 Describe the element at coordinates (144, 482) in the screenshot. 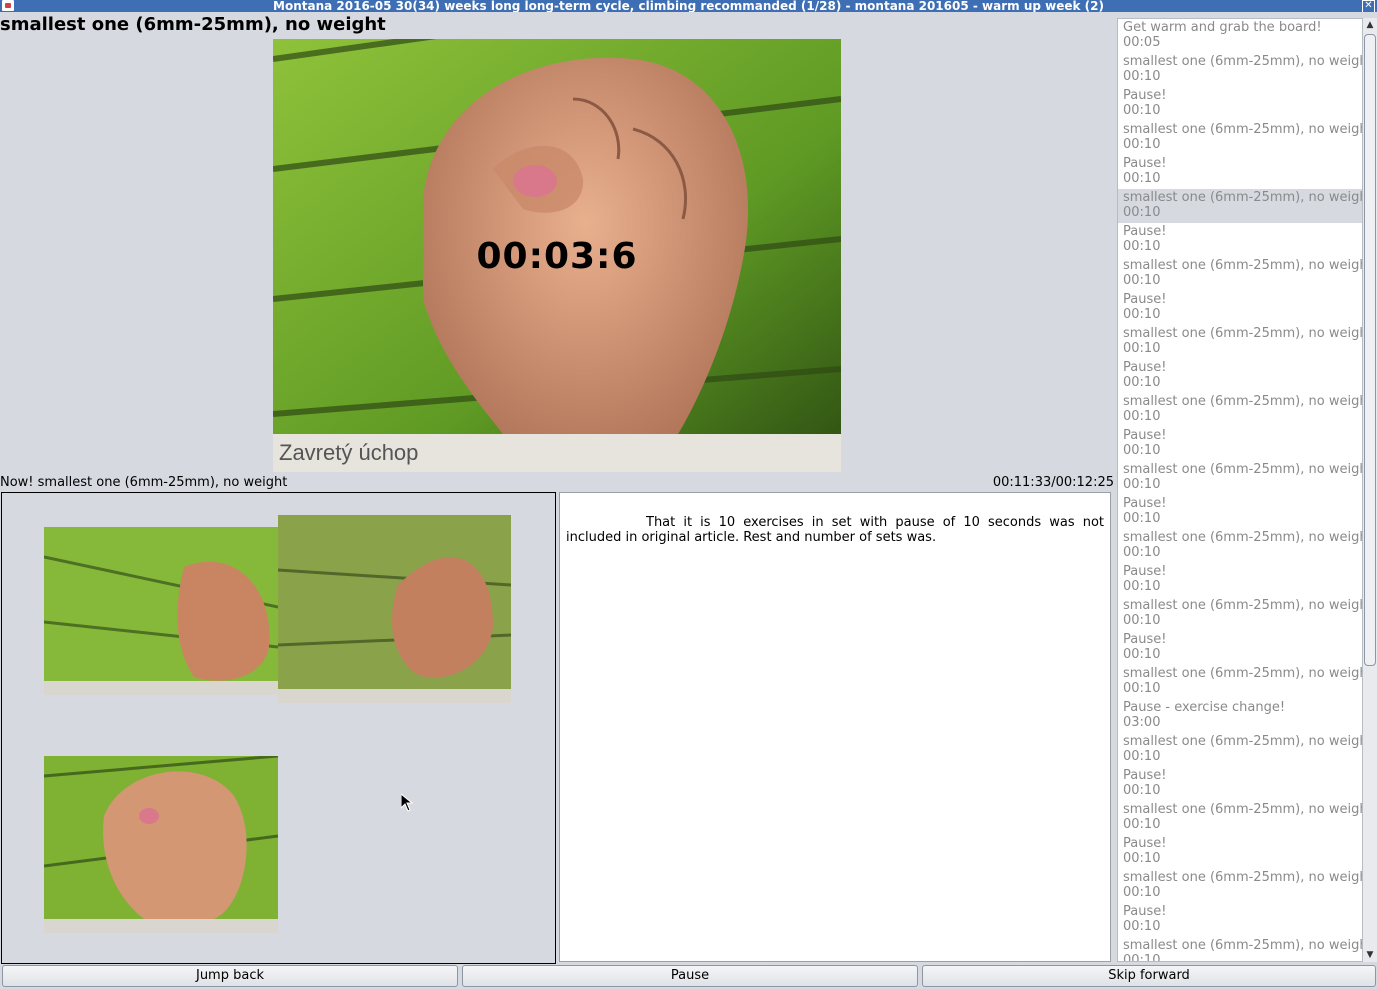

I see `now-status: Now! smallest one (6mm-25mm), no weight` at that location.